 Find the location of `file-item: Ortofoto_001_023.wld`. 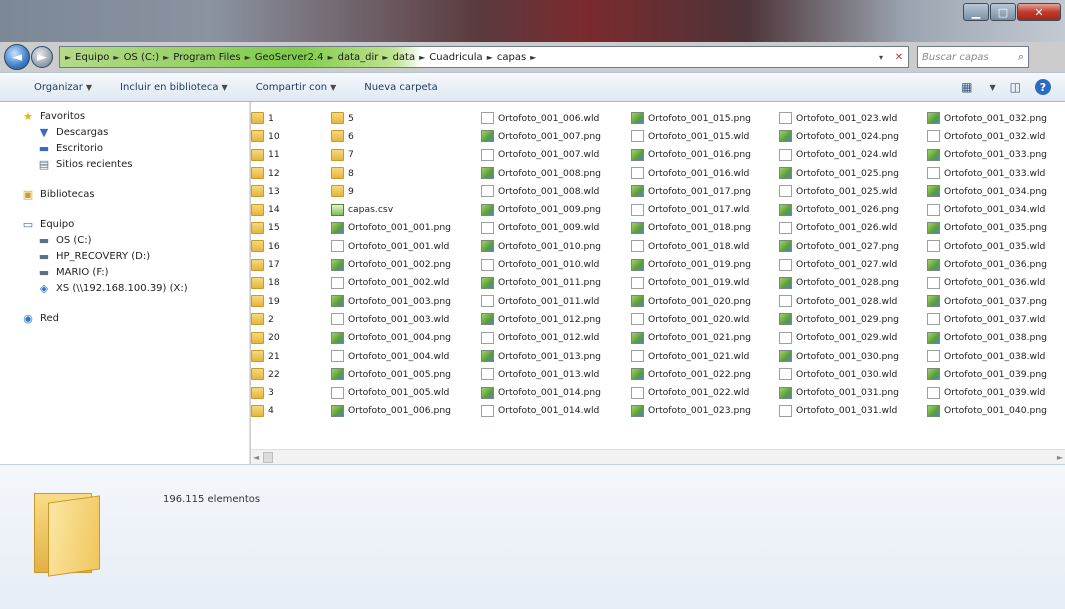

file-item: Ortofoto_001_023.wld is located at coordinates (853, 118).